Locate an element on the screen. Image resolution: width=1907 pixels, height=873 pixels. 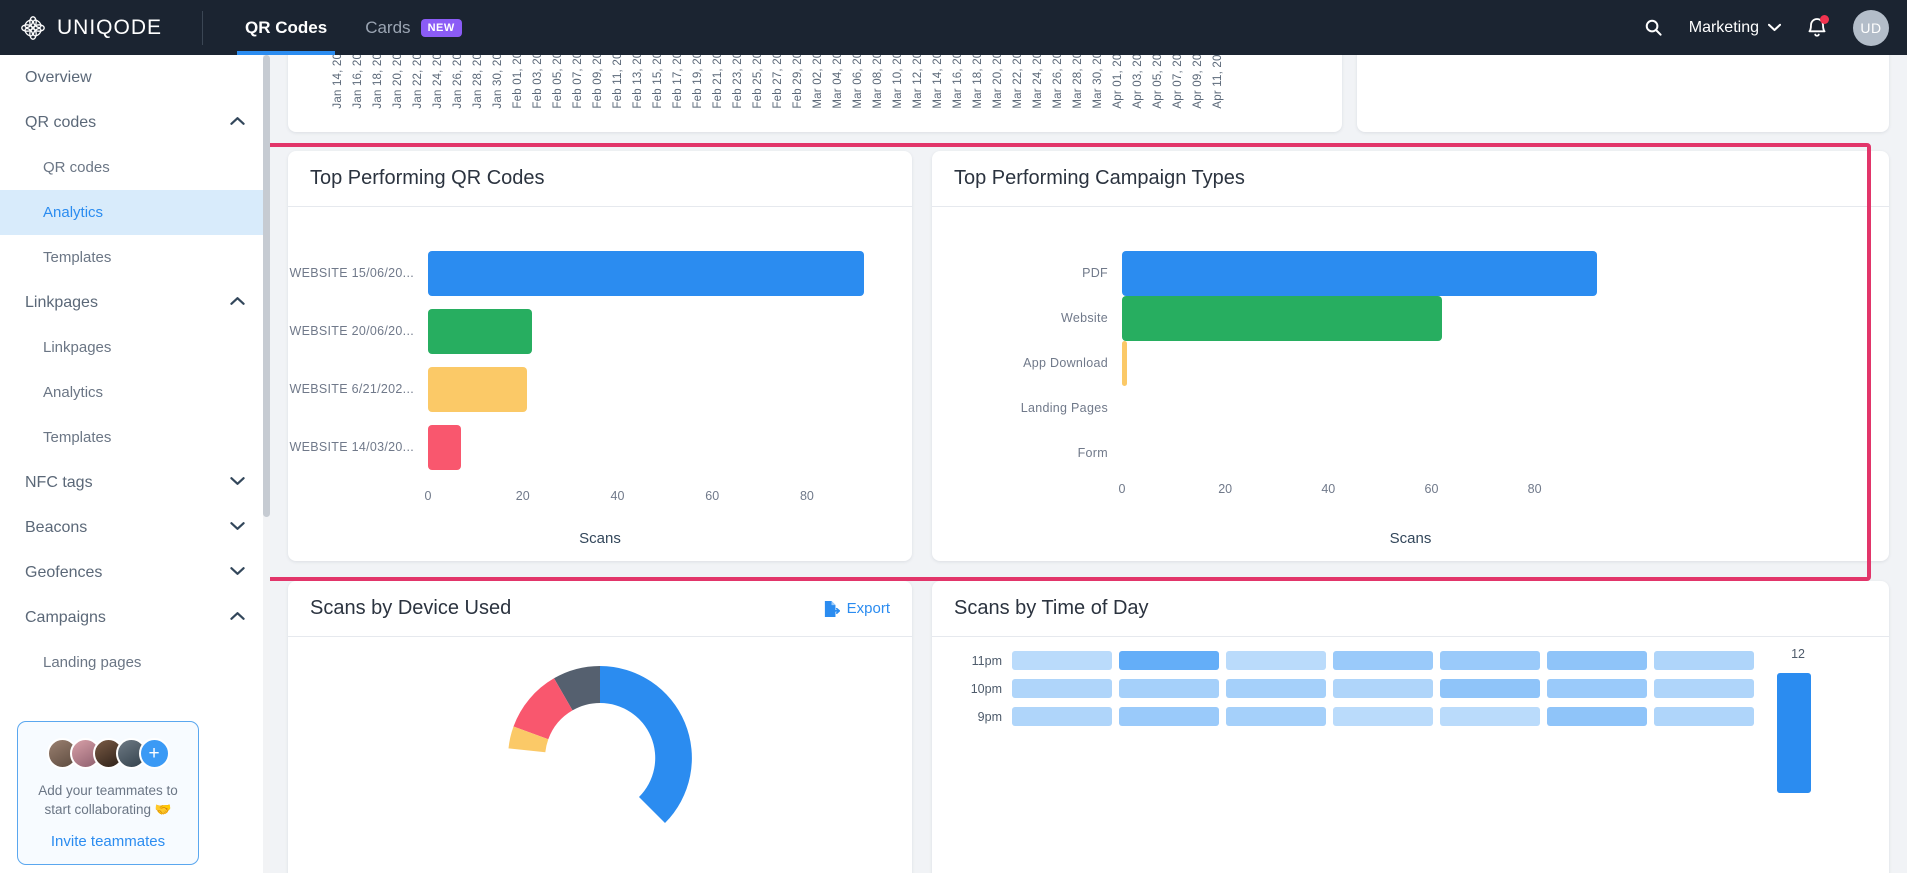
trend-date-tick: Mar 10, 202 is located at coordinates (898, 82).